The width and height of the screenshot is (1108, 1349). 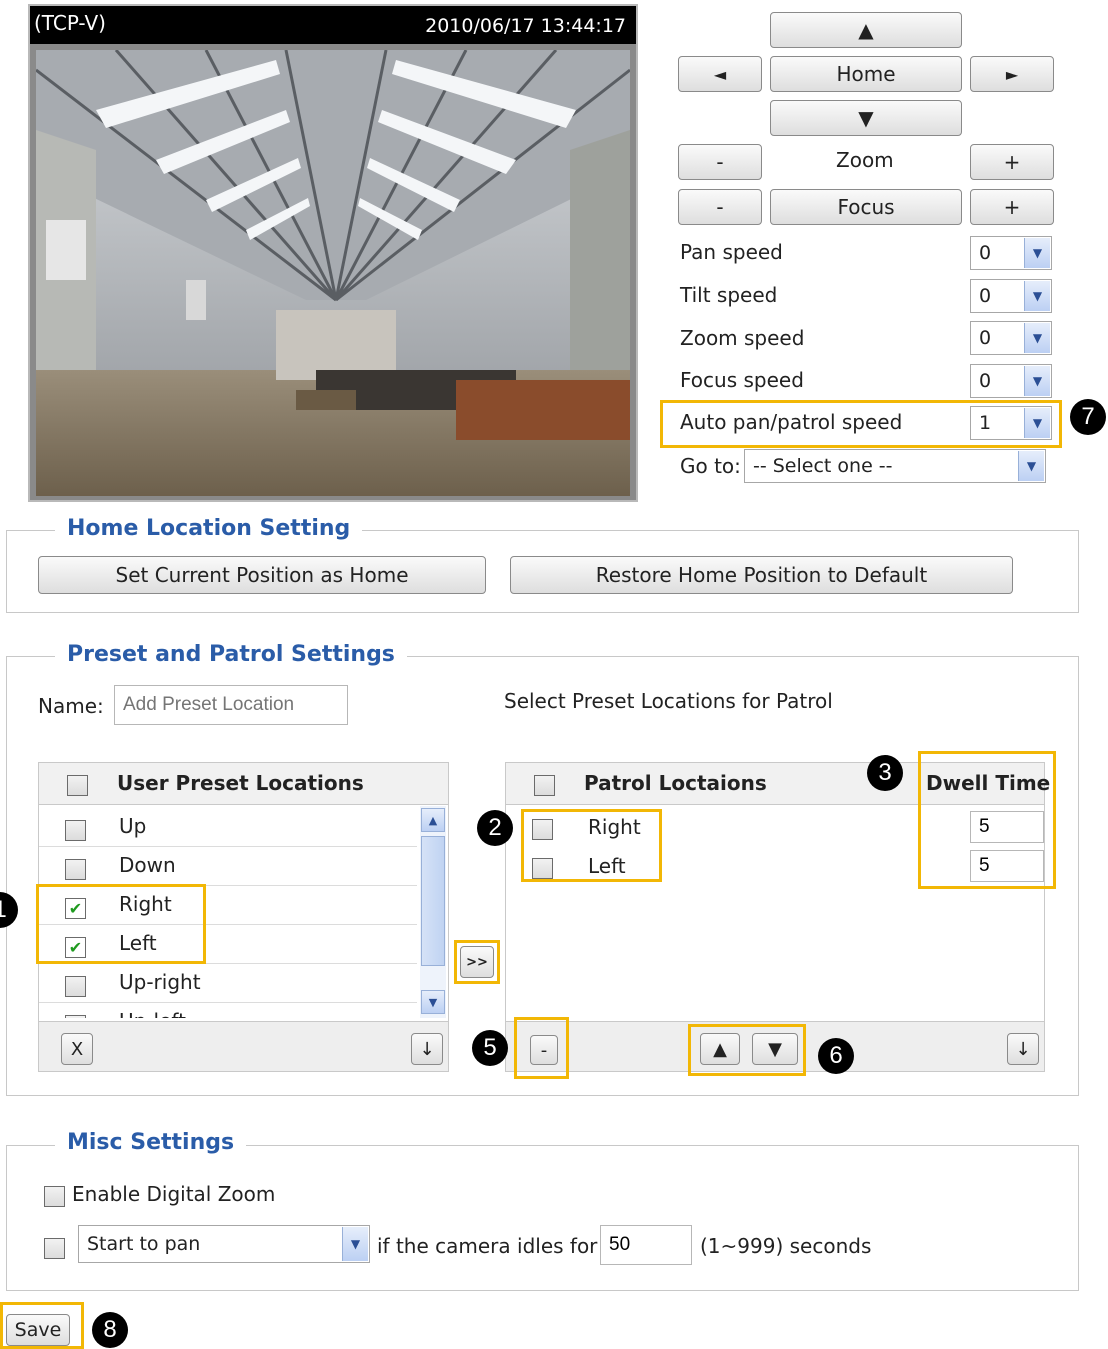 I want to click on idle-action-value: Start to pan, so click(x=144, y=1244).